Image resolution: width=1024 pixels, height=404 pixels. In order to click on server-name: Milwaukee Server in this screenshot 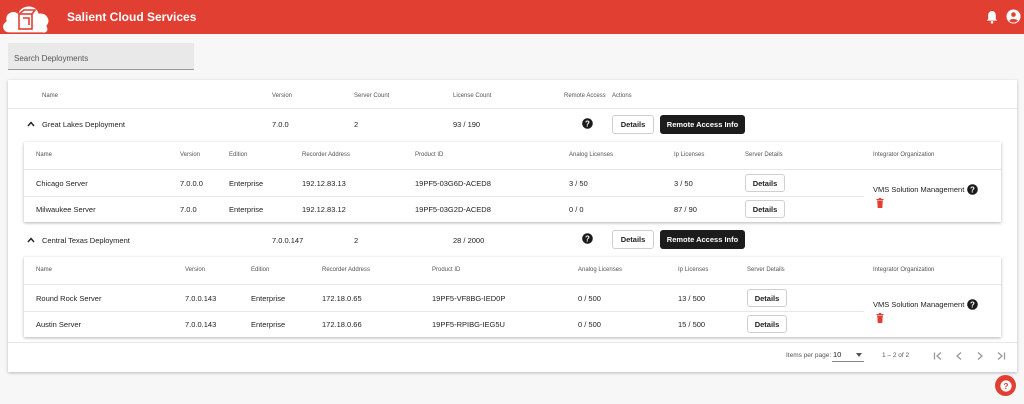, I will do `click(66, 209)`.